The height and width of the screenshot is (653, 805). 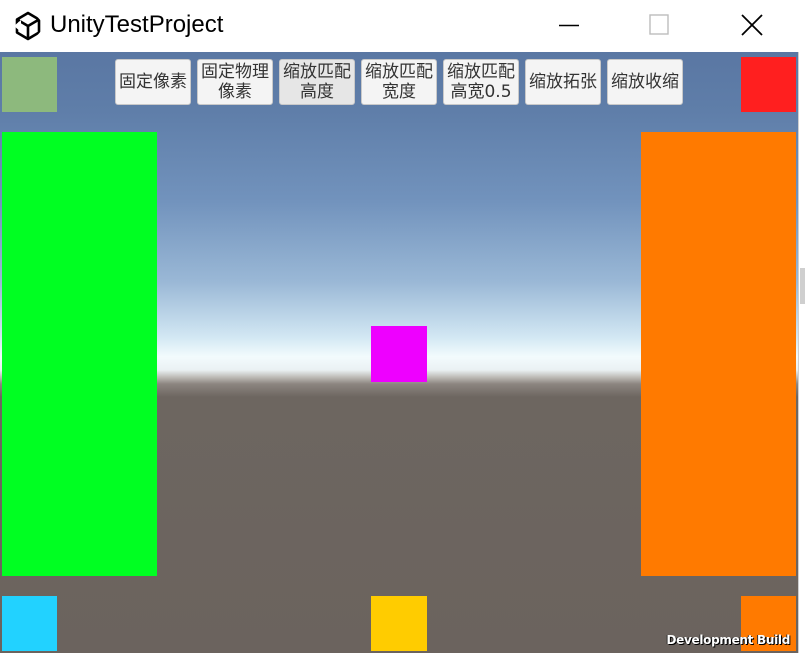 I want to click on minimize-icon, so click(x=569, y=25).